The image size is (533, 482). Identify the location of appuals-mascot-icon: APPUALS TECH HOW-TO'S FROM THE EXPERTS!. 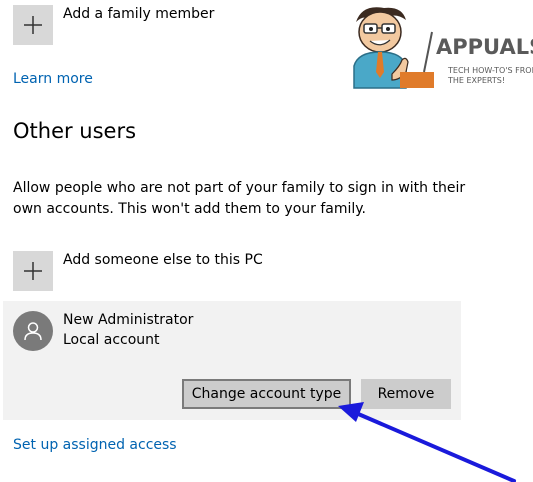
(443, 48).